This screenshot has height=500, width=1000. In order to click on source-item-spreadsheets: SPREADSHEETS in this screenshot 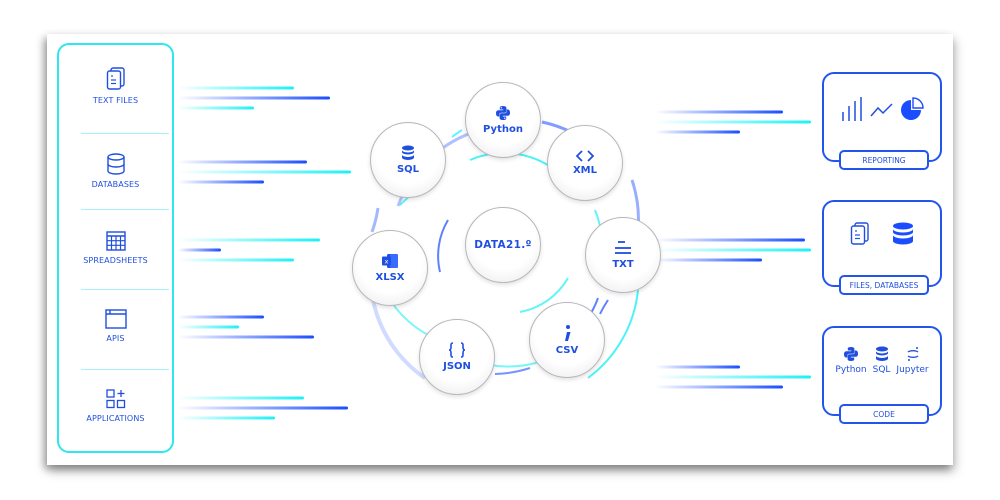, I will do `click(115, 248)`.